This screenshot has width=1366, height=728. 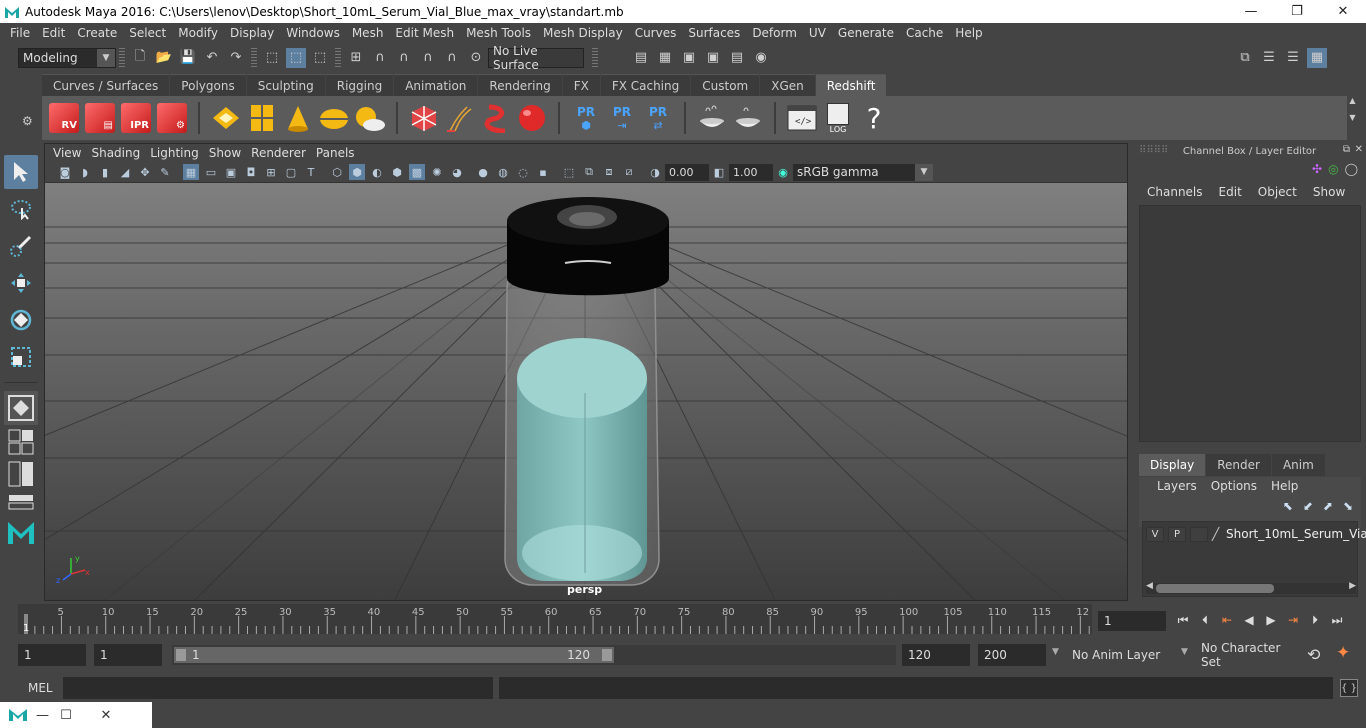 What do you see at coordinates (1297, 11) in the screenshot?
I see `maximize-button: ❐` at bounding box center [1297, 11].